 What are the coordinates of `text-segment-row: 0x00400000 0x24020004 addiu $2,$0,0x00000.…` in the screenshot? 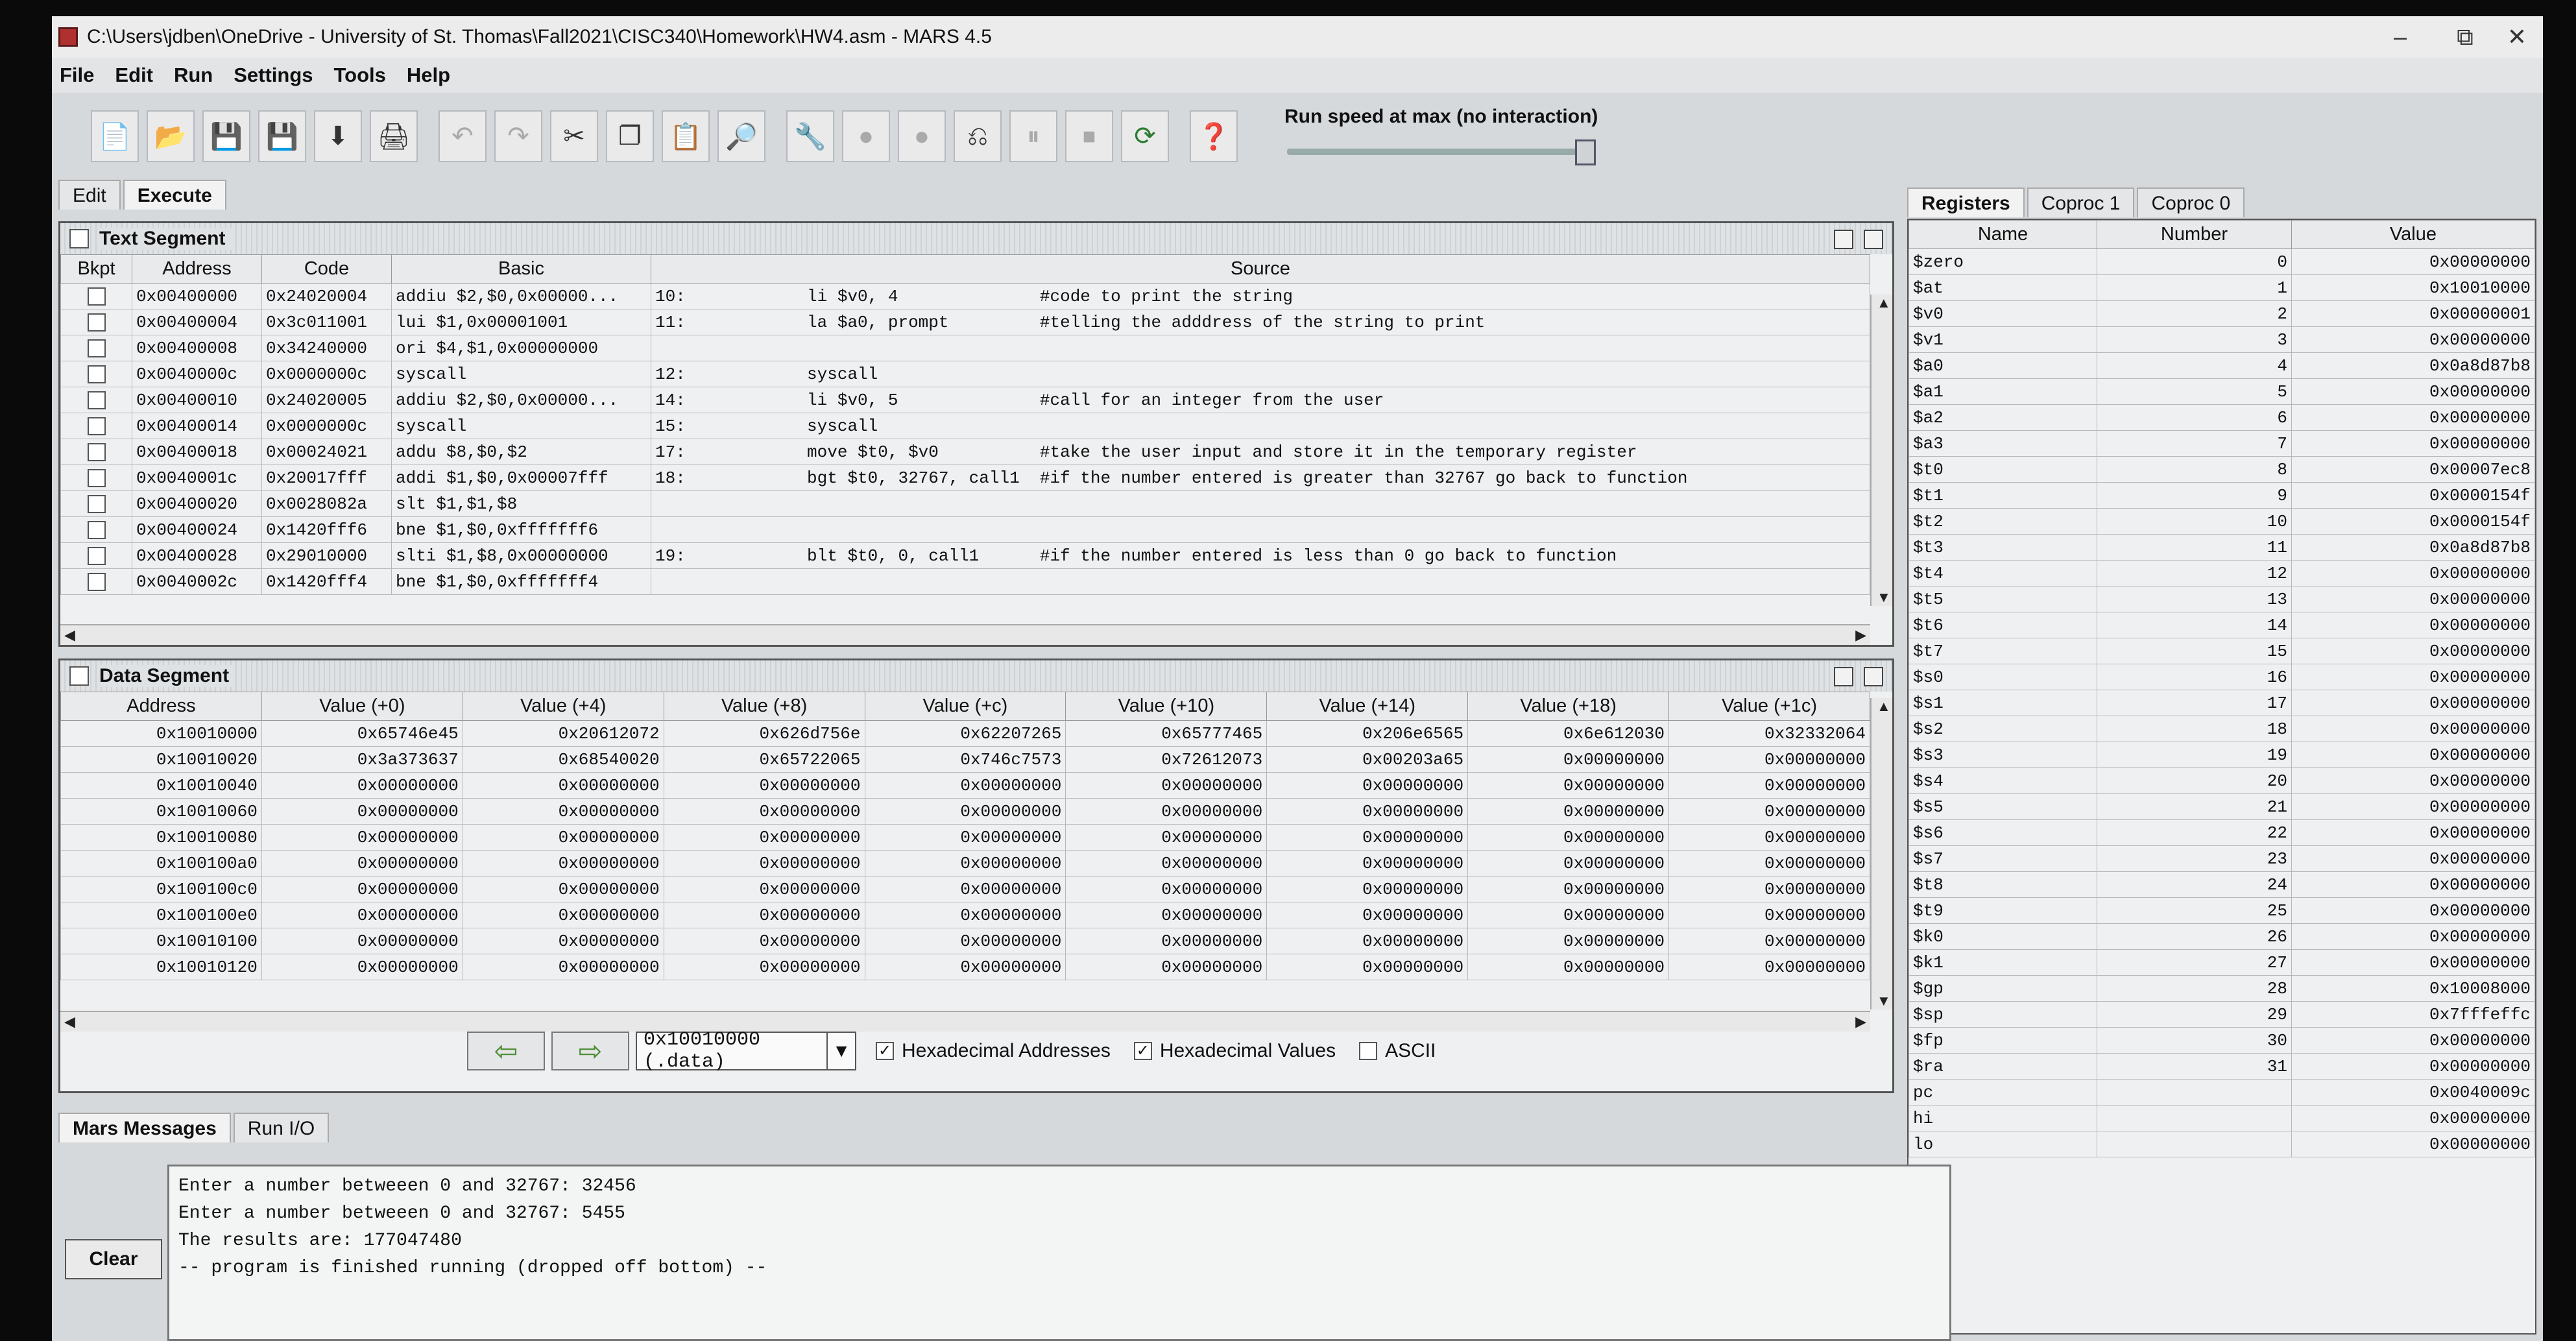 It's located at (965, 296).